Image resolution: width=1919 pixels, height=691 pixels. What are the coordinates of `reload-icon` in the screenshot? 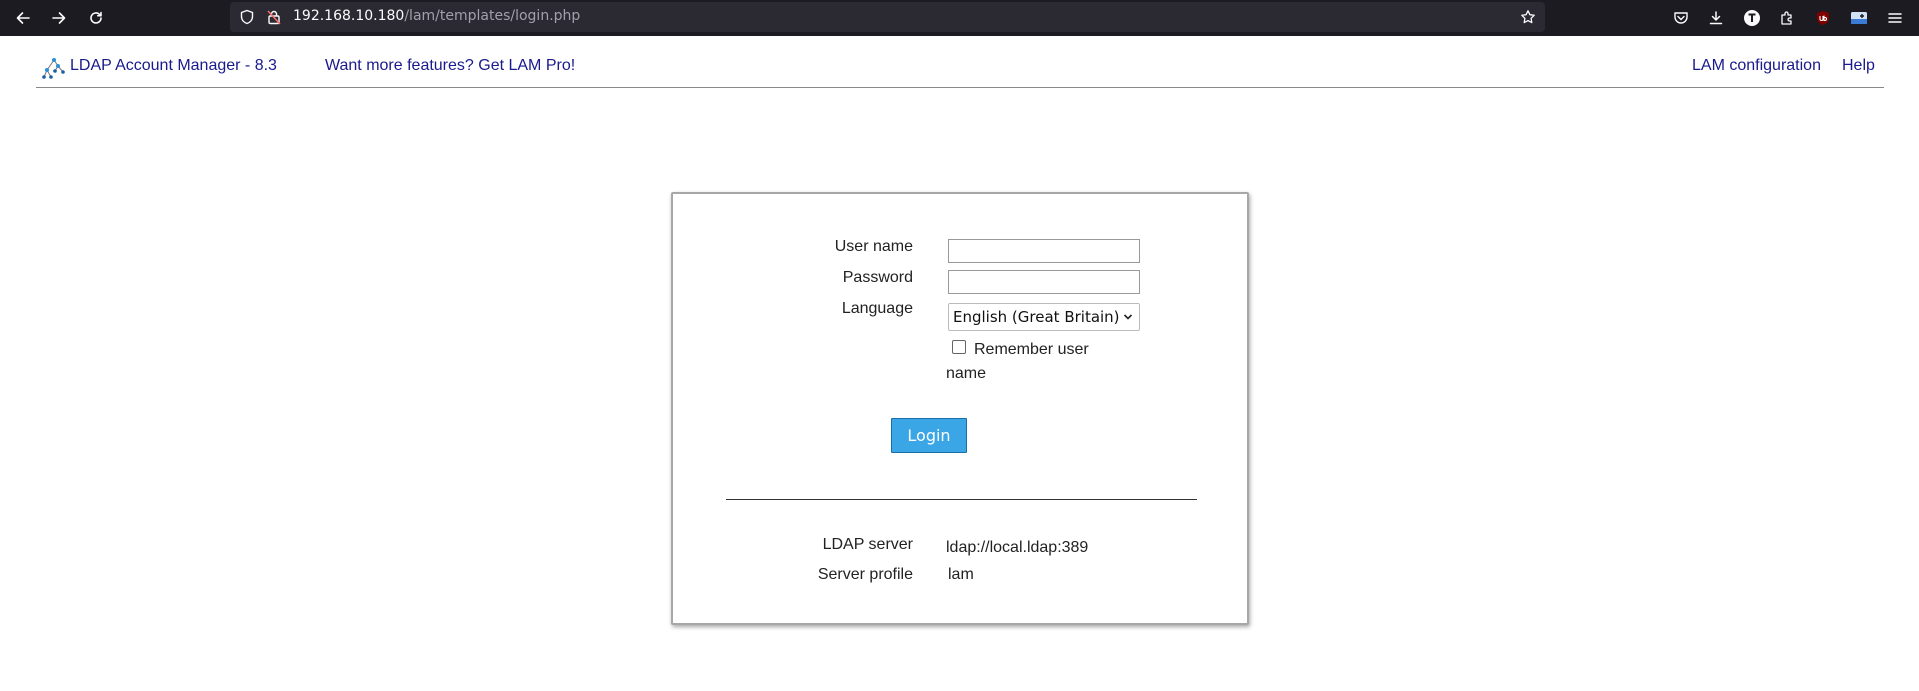 It's located at (96, 17).